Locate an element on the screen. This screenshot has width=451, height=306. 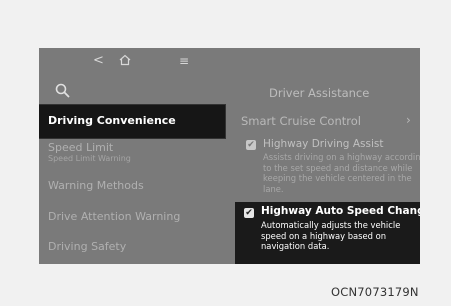
smart-cruise-control-label: Smart Cruise Control is located at coordinates (301, 121).